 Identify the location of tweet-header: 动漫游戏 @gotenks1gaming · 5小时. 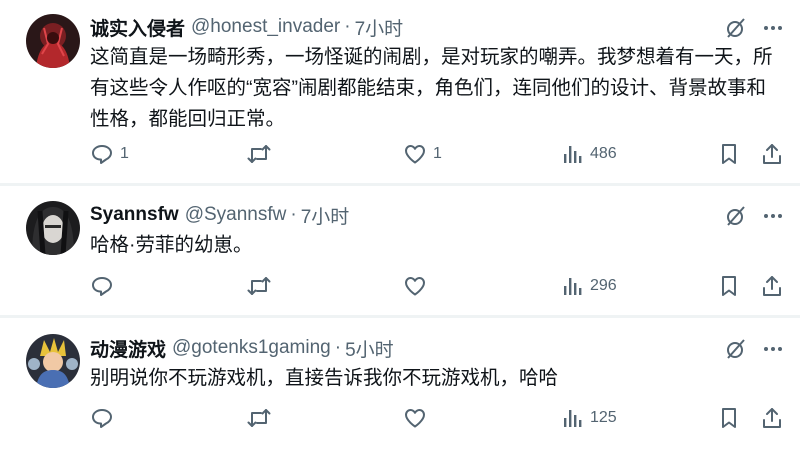
(242, 348).